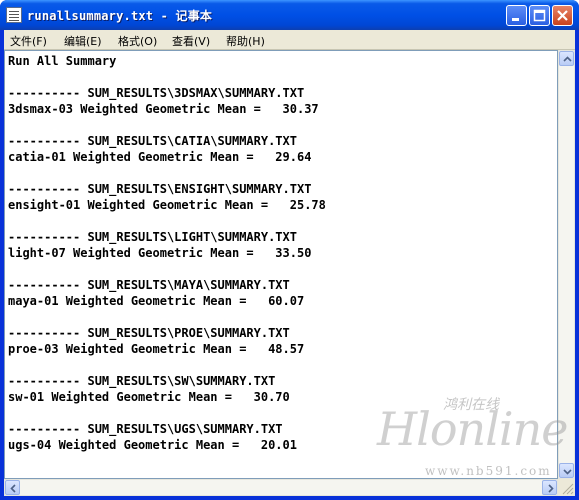  I want to click on text-line: light-07 Weighted Geometric Mean = 33.50, so click(160, 253).